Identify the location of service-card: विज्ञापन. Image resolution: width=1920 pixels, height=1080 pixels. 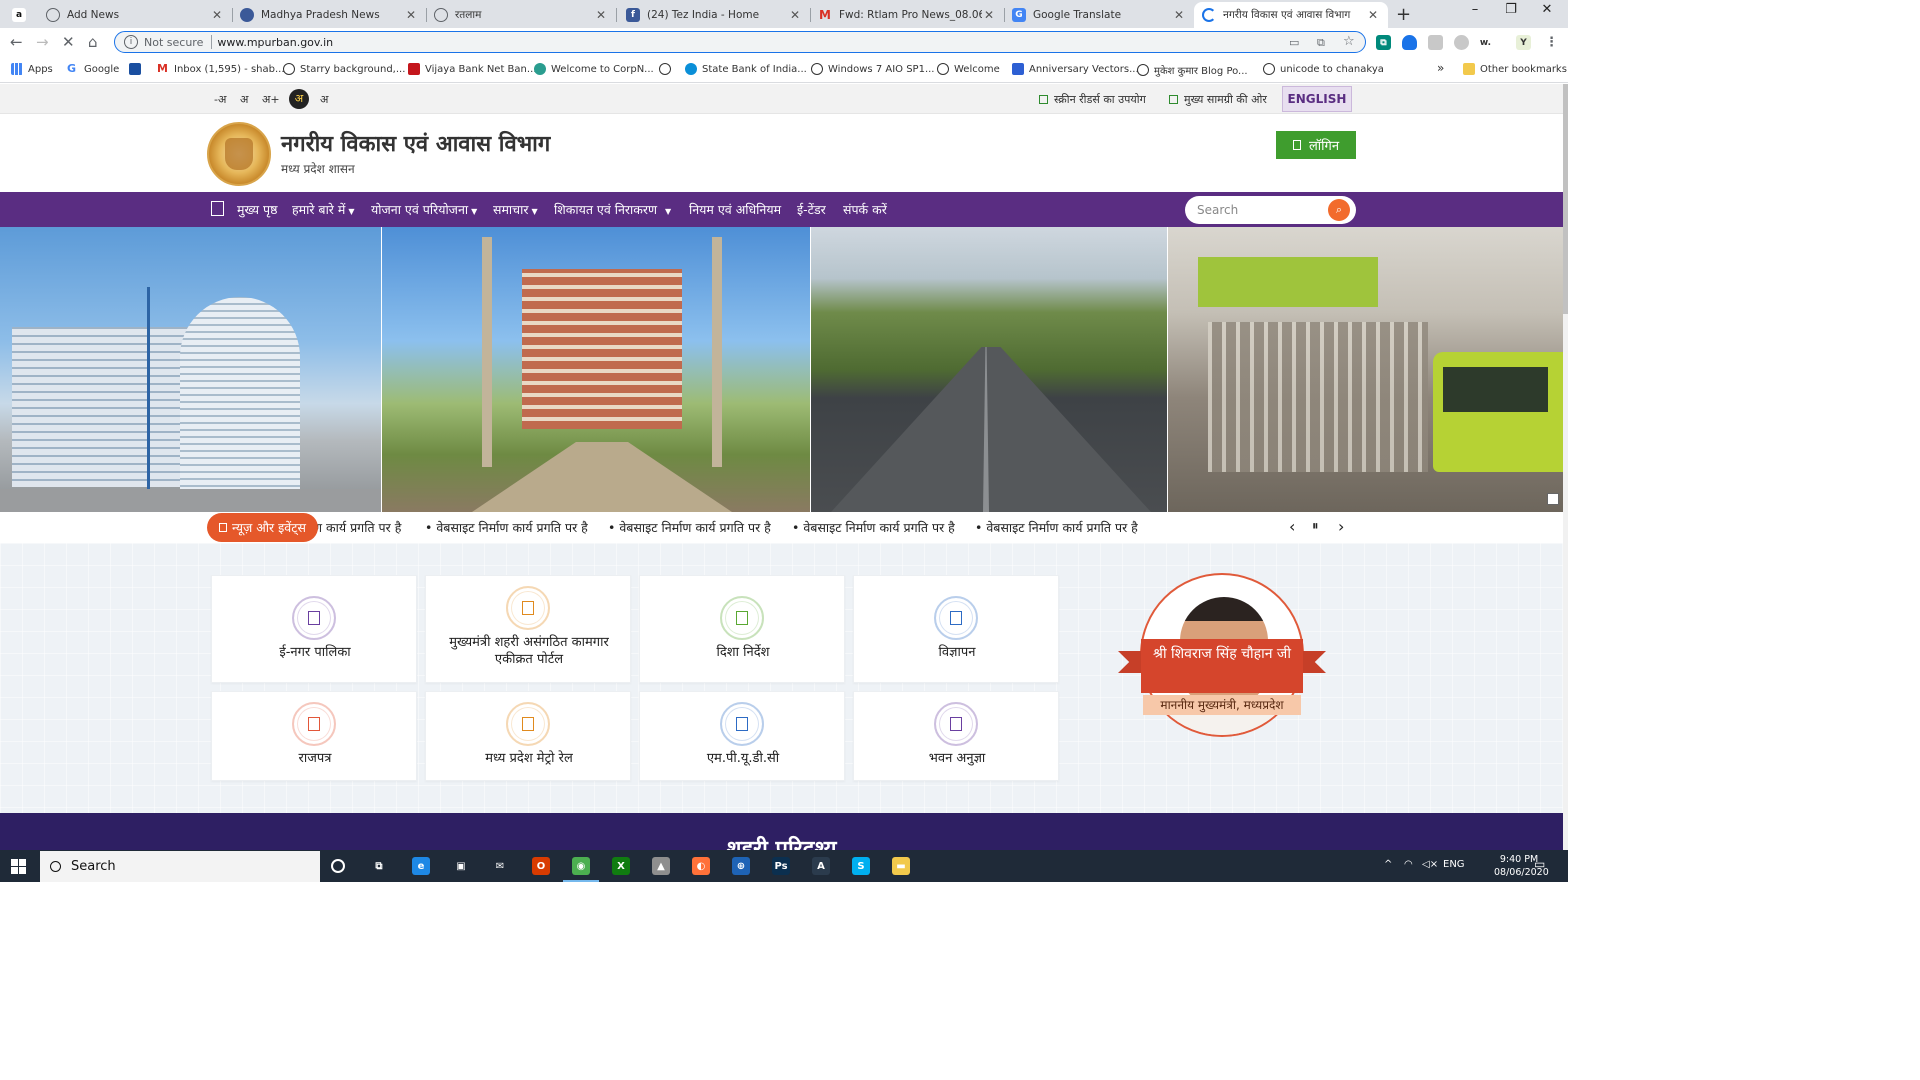
(956, 629).